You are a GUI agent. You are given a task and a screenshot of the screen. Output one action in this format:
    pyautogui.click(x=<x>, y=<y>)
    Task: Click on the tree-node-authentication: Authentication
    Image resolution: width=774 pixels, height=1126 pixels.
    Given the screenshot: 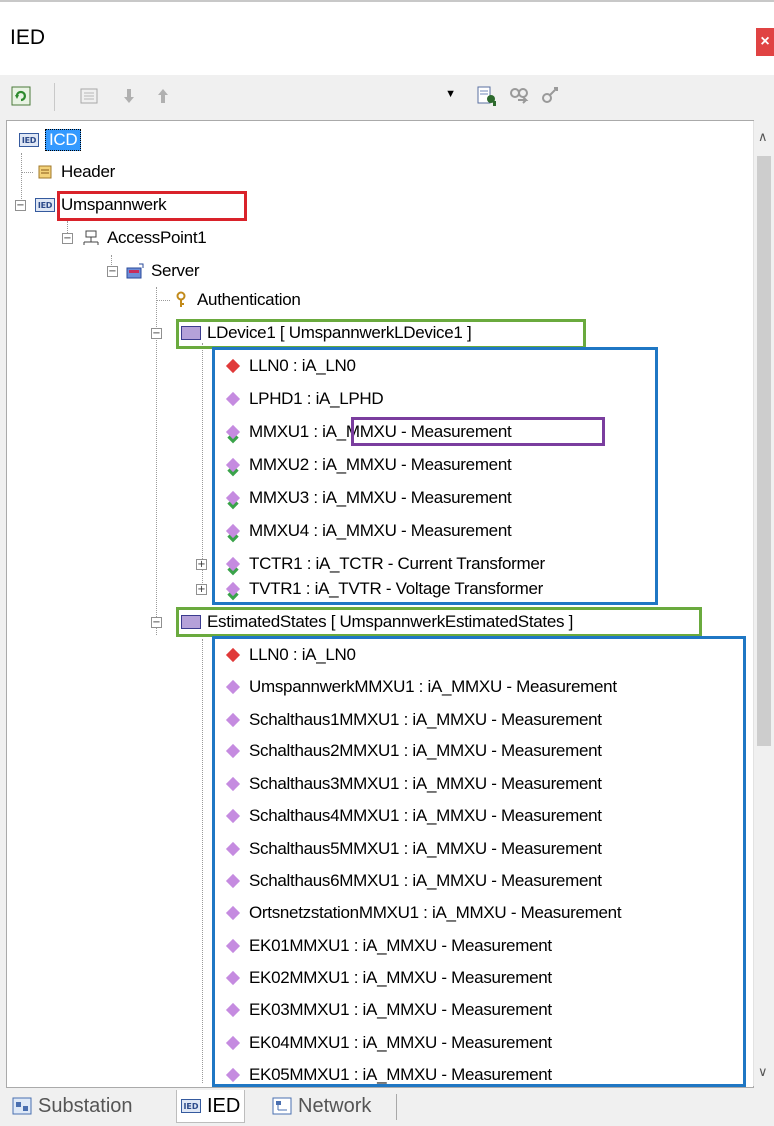 What is the action you would take?
    pyautogui.click(x=236, y=300)
    